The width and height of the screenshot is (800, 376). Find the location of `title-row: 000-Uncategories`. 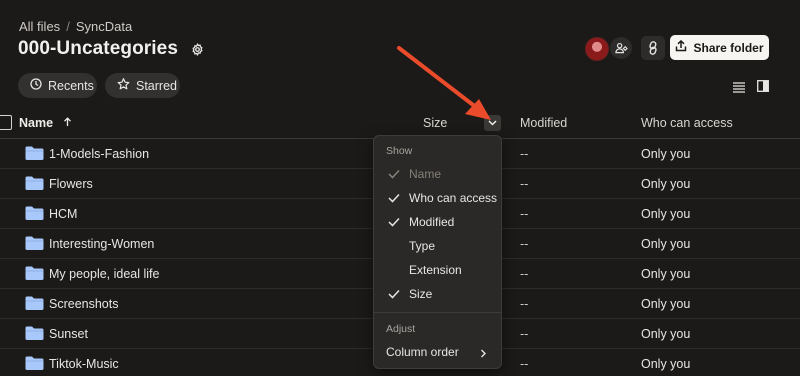

title-row: 000-Uncategories is located at coordinates (112, 49).